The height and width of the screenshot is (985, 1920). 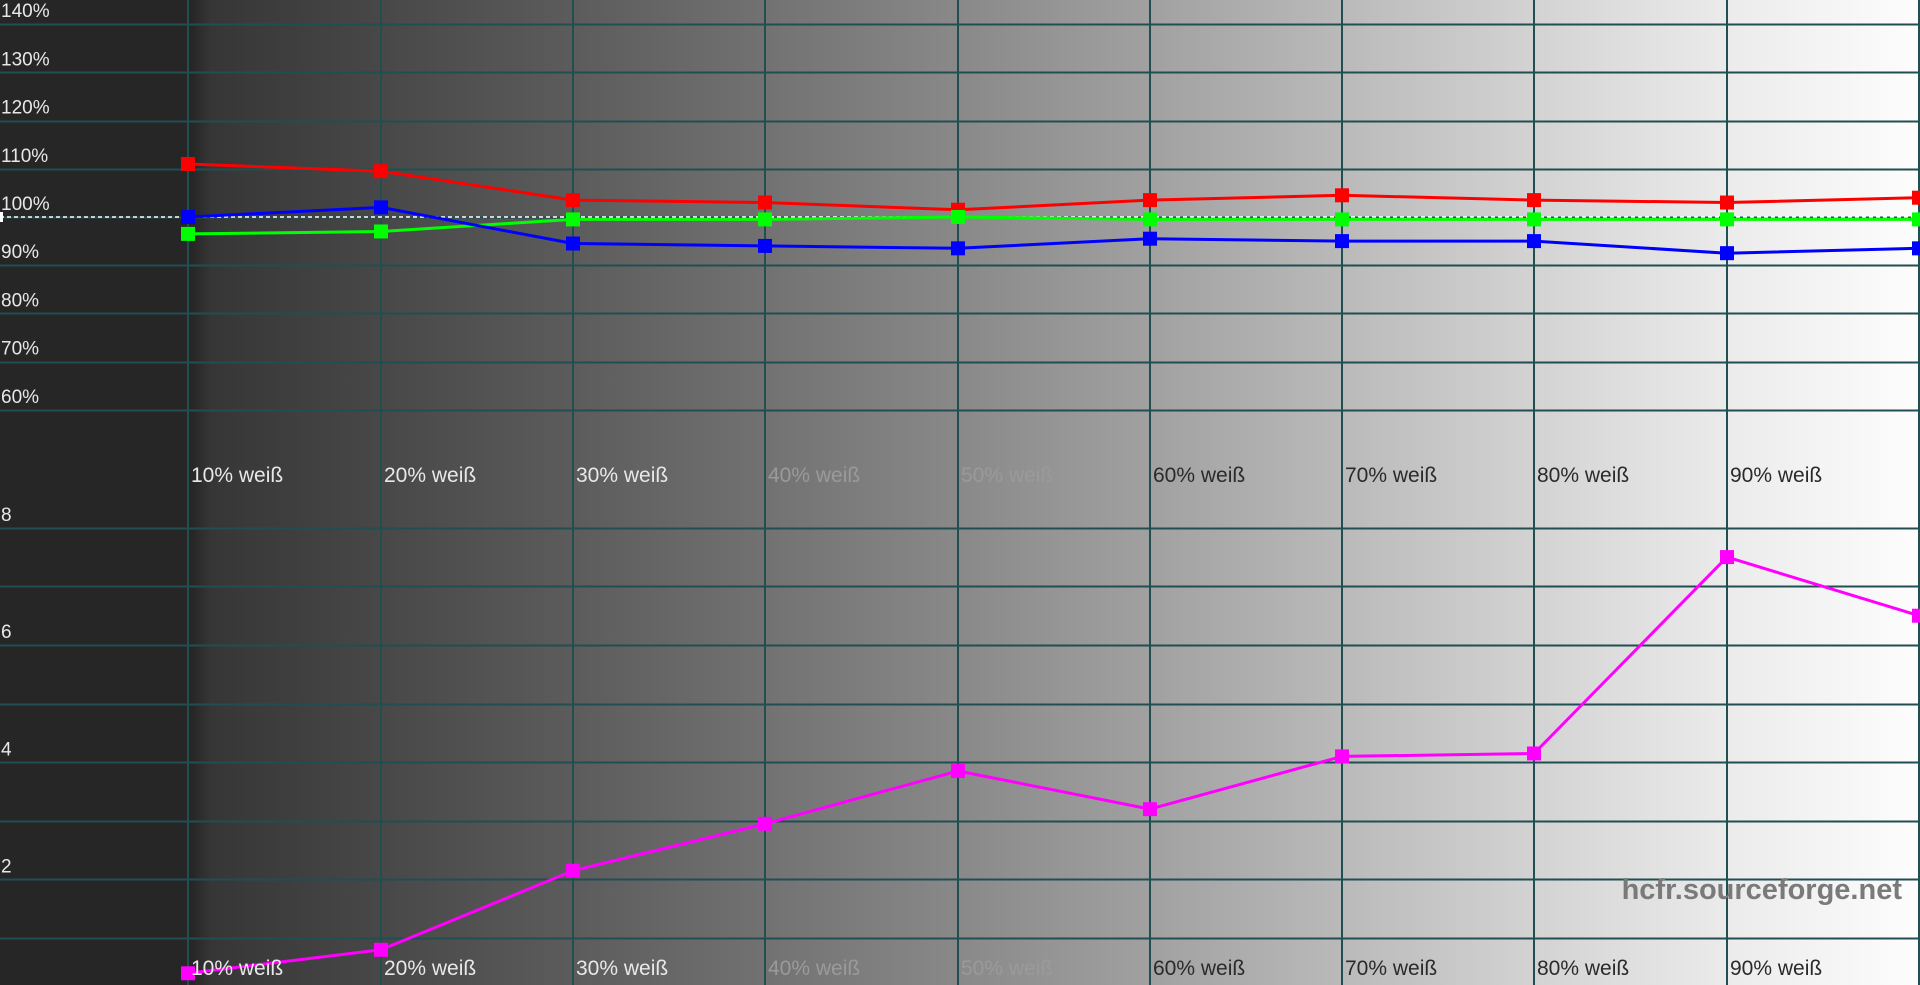 I want to click on y-tick-label: 90%, so click(x=20, y=252).